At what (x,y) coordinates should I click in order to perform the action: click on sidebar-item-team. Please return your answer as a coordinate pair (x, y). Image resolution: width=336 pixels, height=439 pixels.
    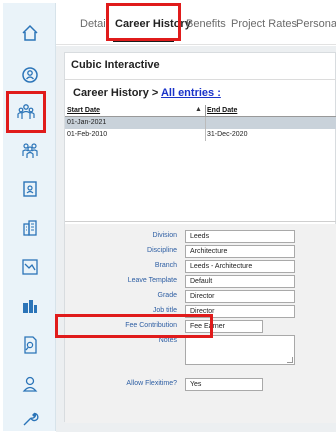
    Looking at the image, I should click on (29, 150).